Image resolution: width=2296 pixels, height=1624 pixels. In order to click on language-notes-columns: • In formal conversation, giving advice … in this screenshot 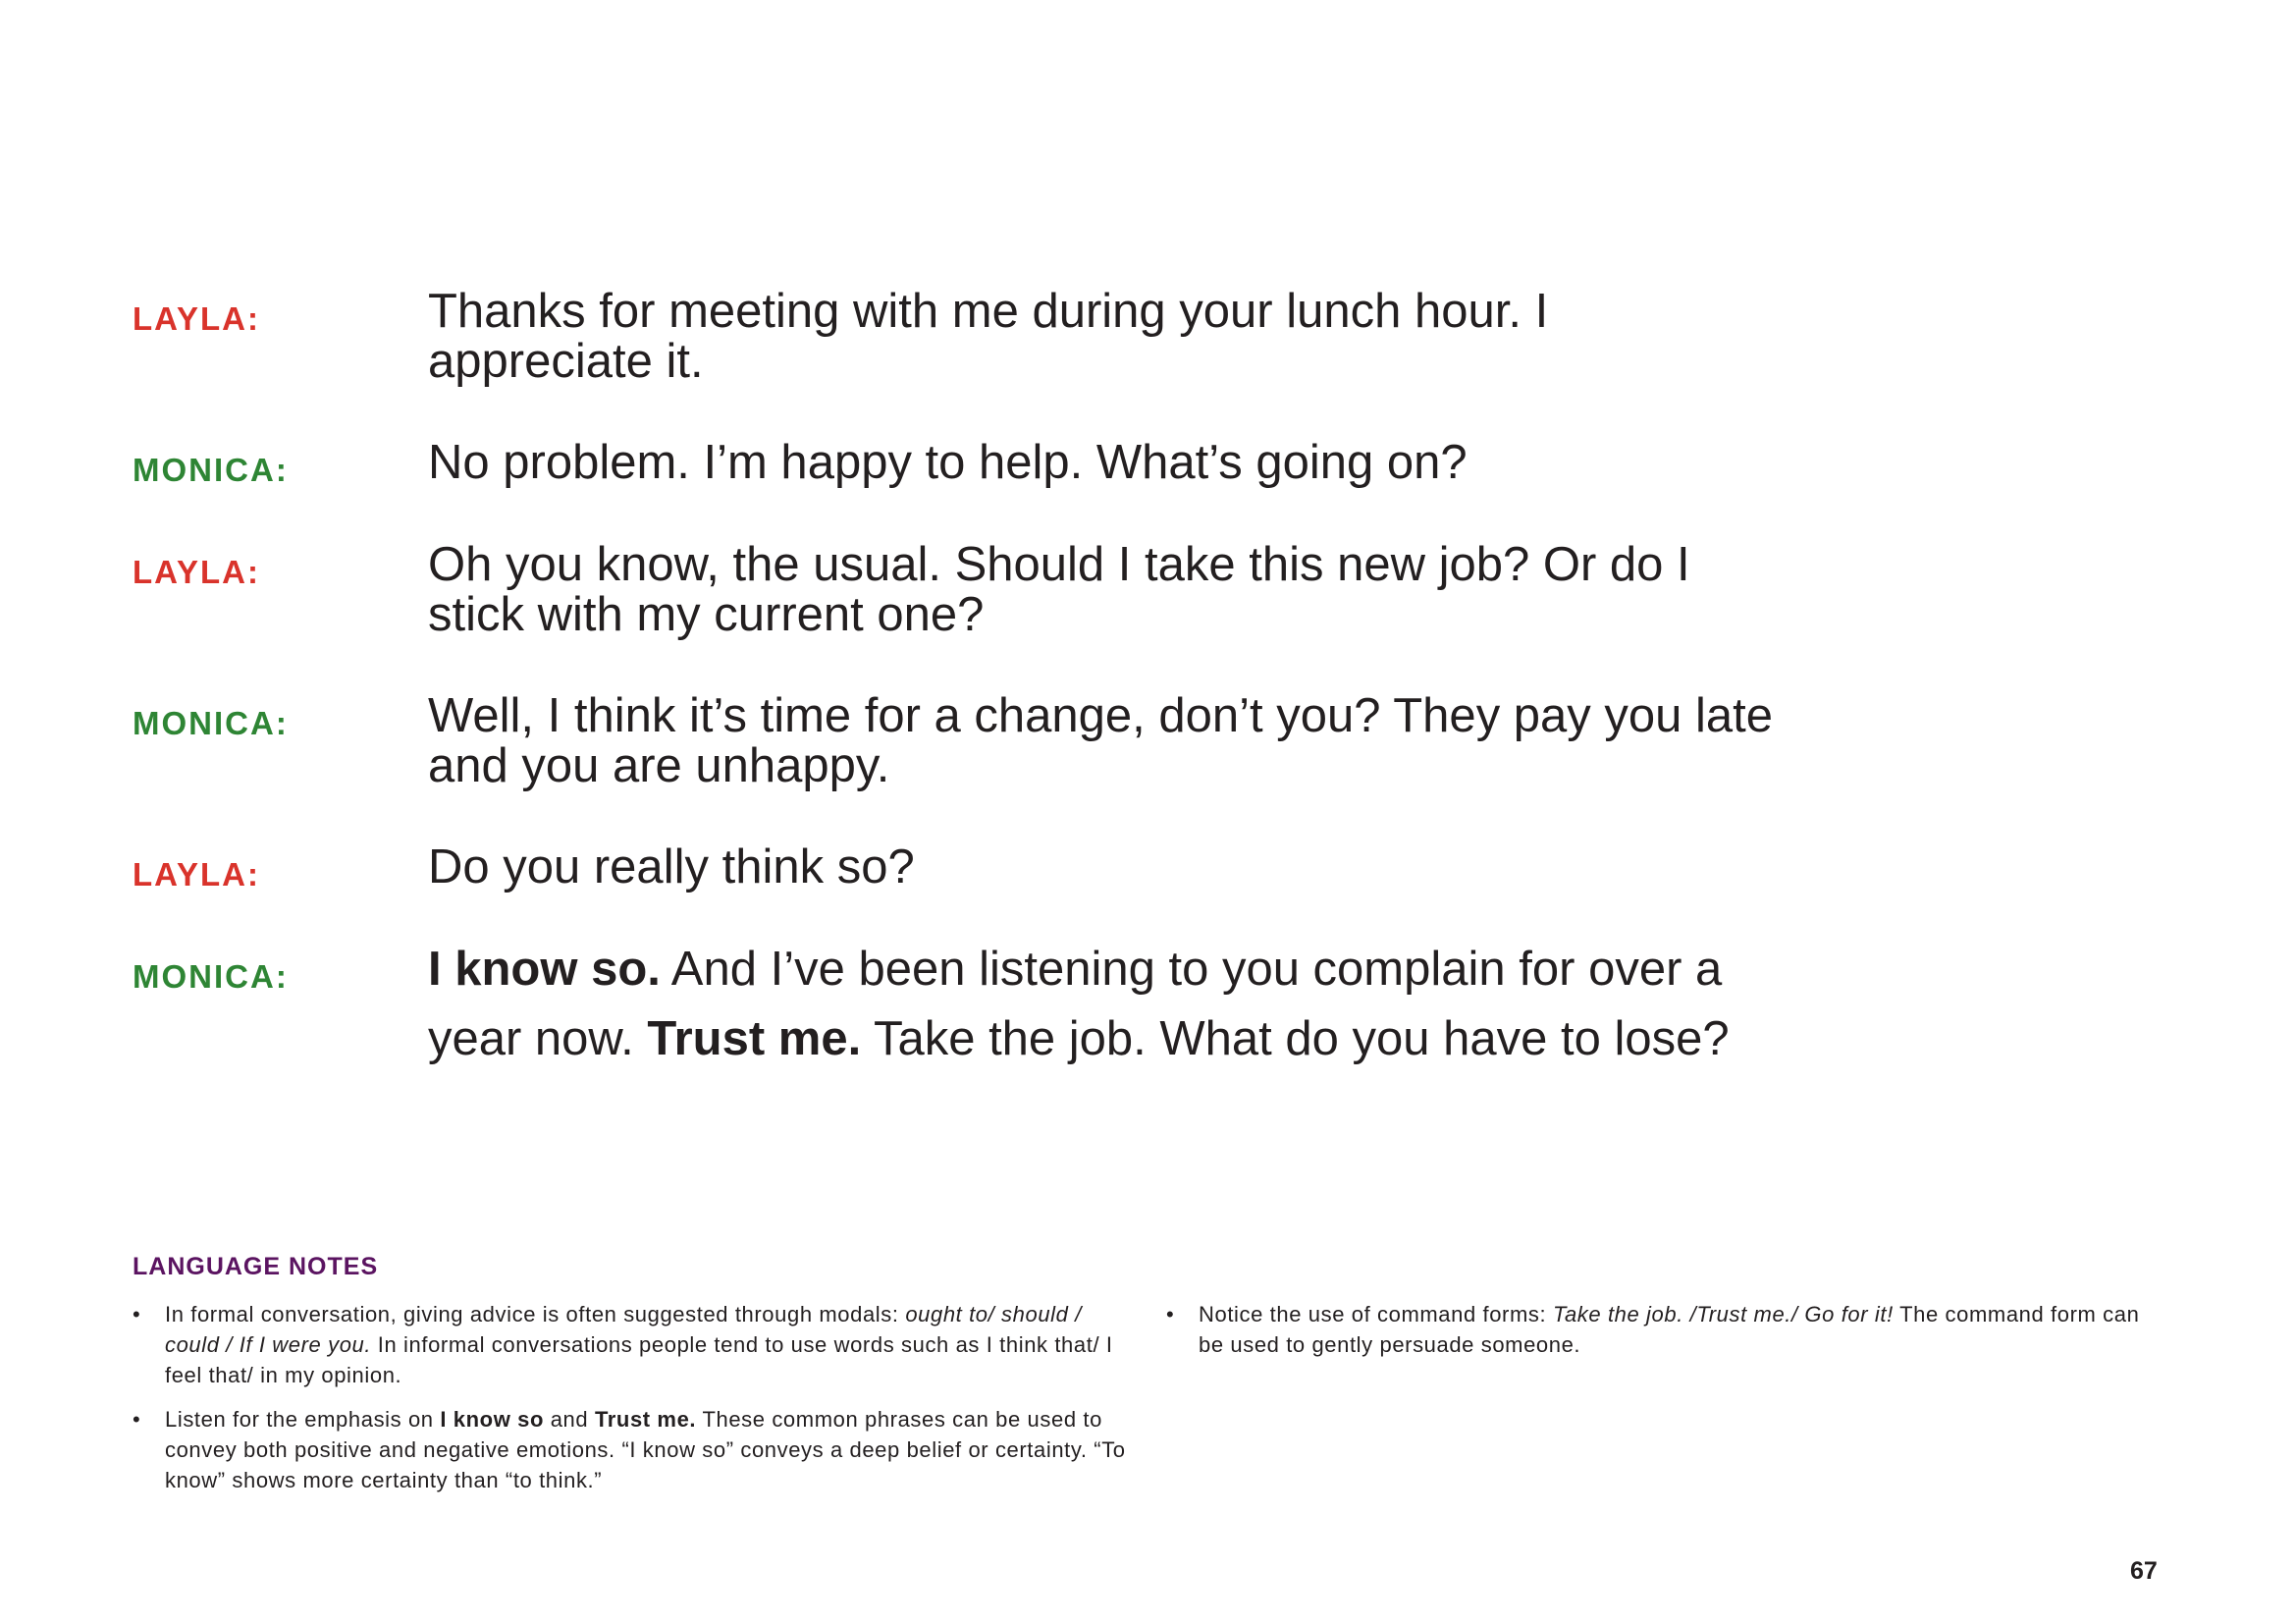, I will do `click(1148, 1404)`.